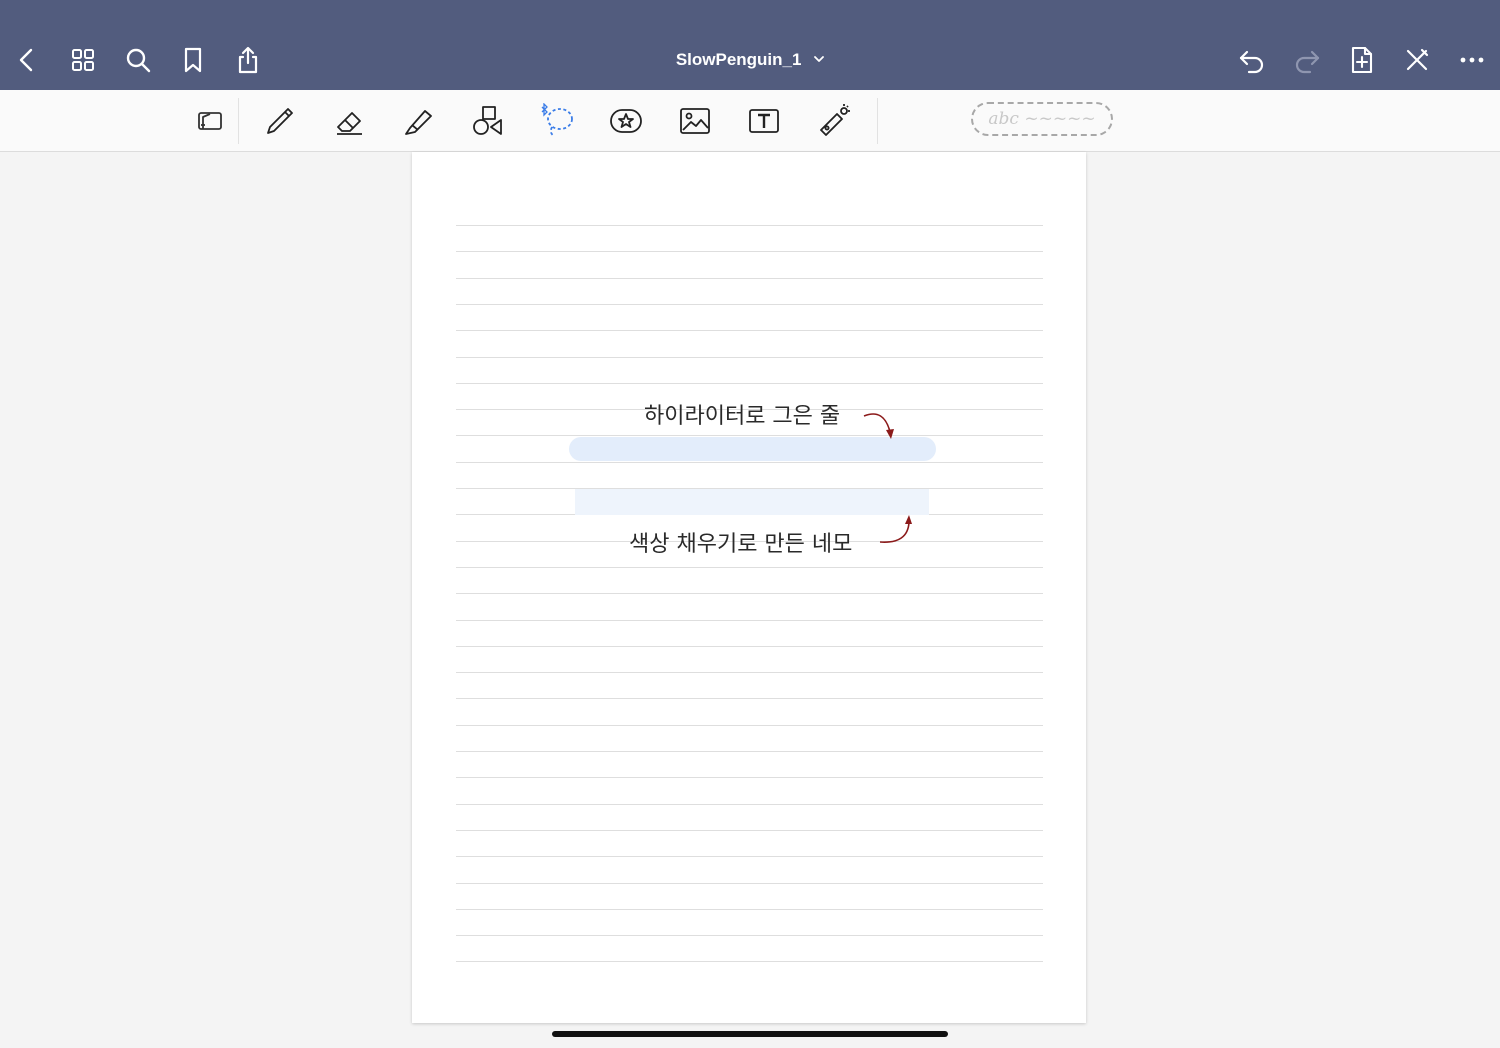  I want to click on home-indicator, so click(750, 1034).